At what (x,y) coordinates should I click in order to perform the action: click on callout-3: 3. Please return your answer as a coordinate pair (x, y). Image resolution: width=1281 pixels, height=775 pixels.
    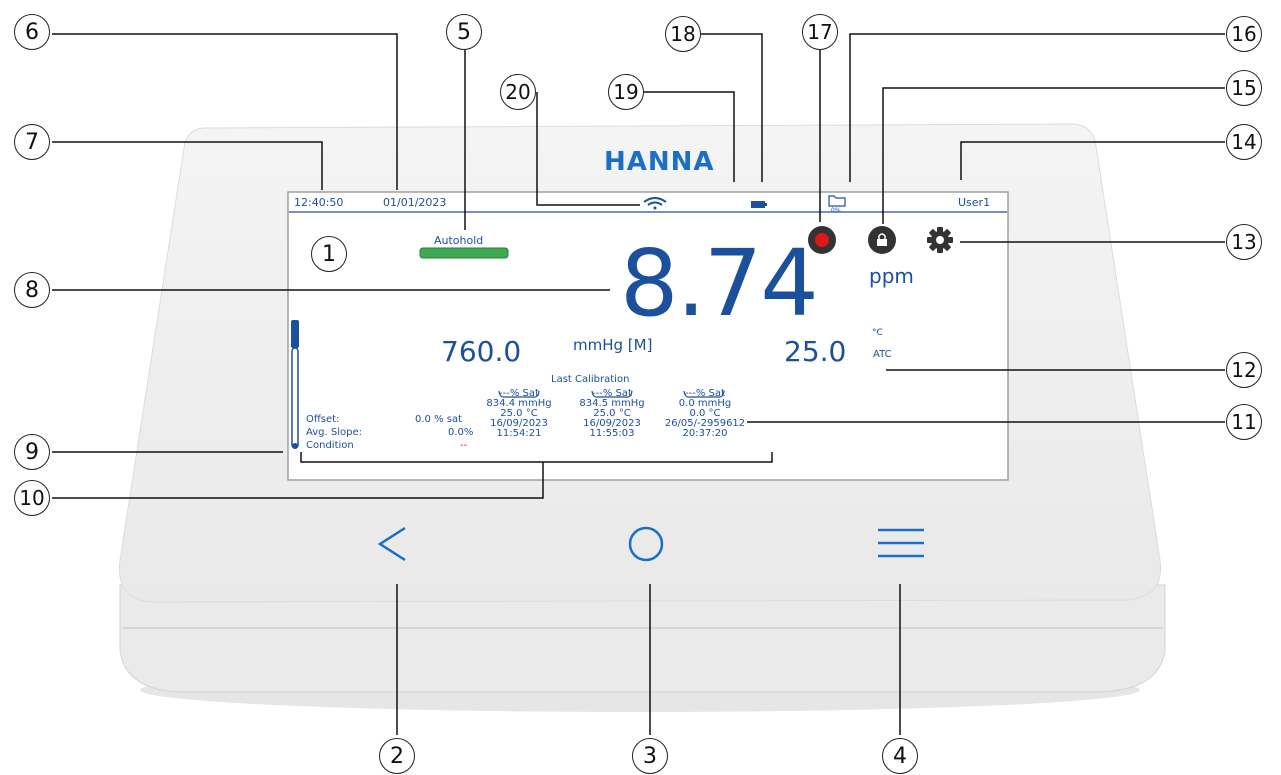
    Looking at the image, I should click on (650, 756).